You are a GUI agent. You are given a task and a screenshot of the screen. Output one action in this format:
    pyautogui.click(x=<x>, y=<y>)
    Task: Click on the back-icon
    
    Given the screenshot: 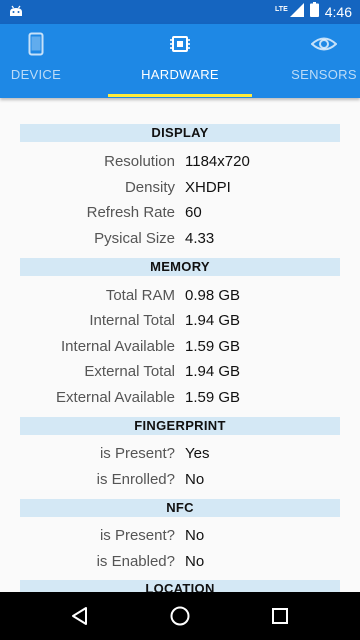 What is the action you would take?
    pyautogui.click(x=79, y=616)
    